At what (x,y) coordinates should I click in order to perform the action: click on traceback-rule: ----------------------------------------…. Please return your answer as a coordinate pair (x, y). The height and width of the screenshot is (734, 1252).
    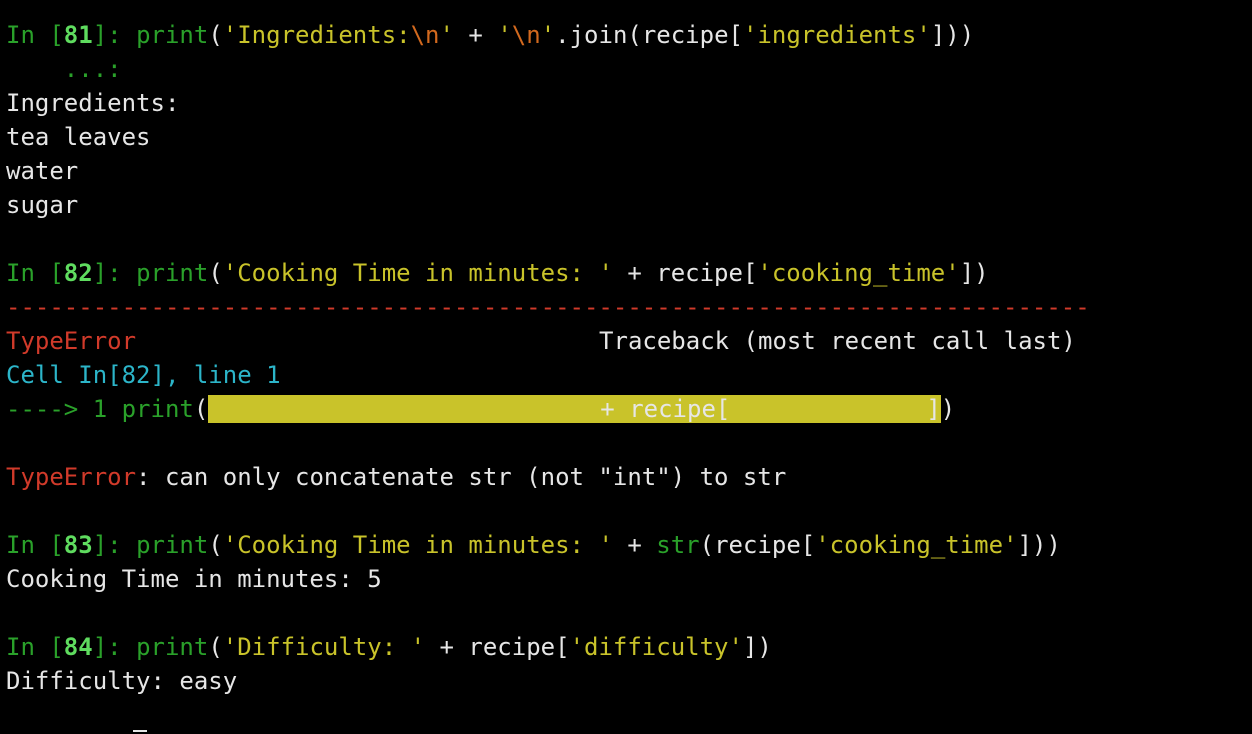
    Looking at the image, I should click on (548, 307).